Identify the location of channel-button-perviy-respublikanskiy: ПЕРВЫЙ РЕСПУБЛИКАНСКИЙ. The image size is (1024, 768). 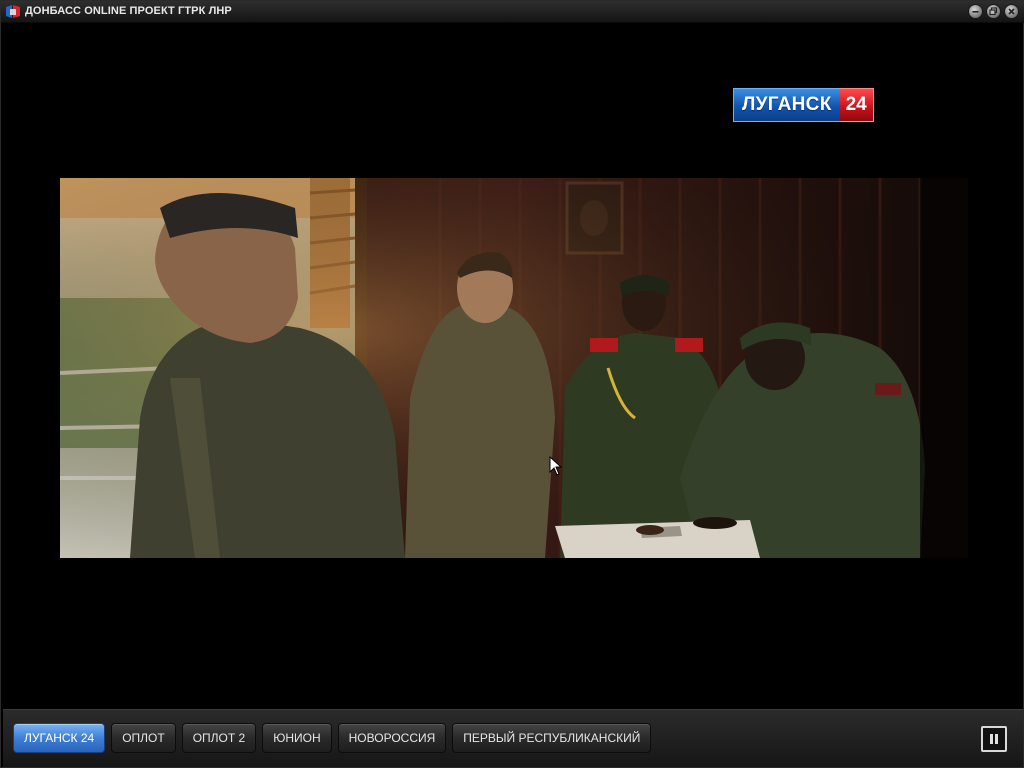
(552, 738).